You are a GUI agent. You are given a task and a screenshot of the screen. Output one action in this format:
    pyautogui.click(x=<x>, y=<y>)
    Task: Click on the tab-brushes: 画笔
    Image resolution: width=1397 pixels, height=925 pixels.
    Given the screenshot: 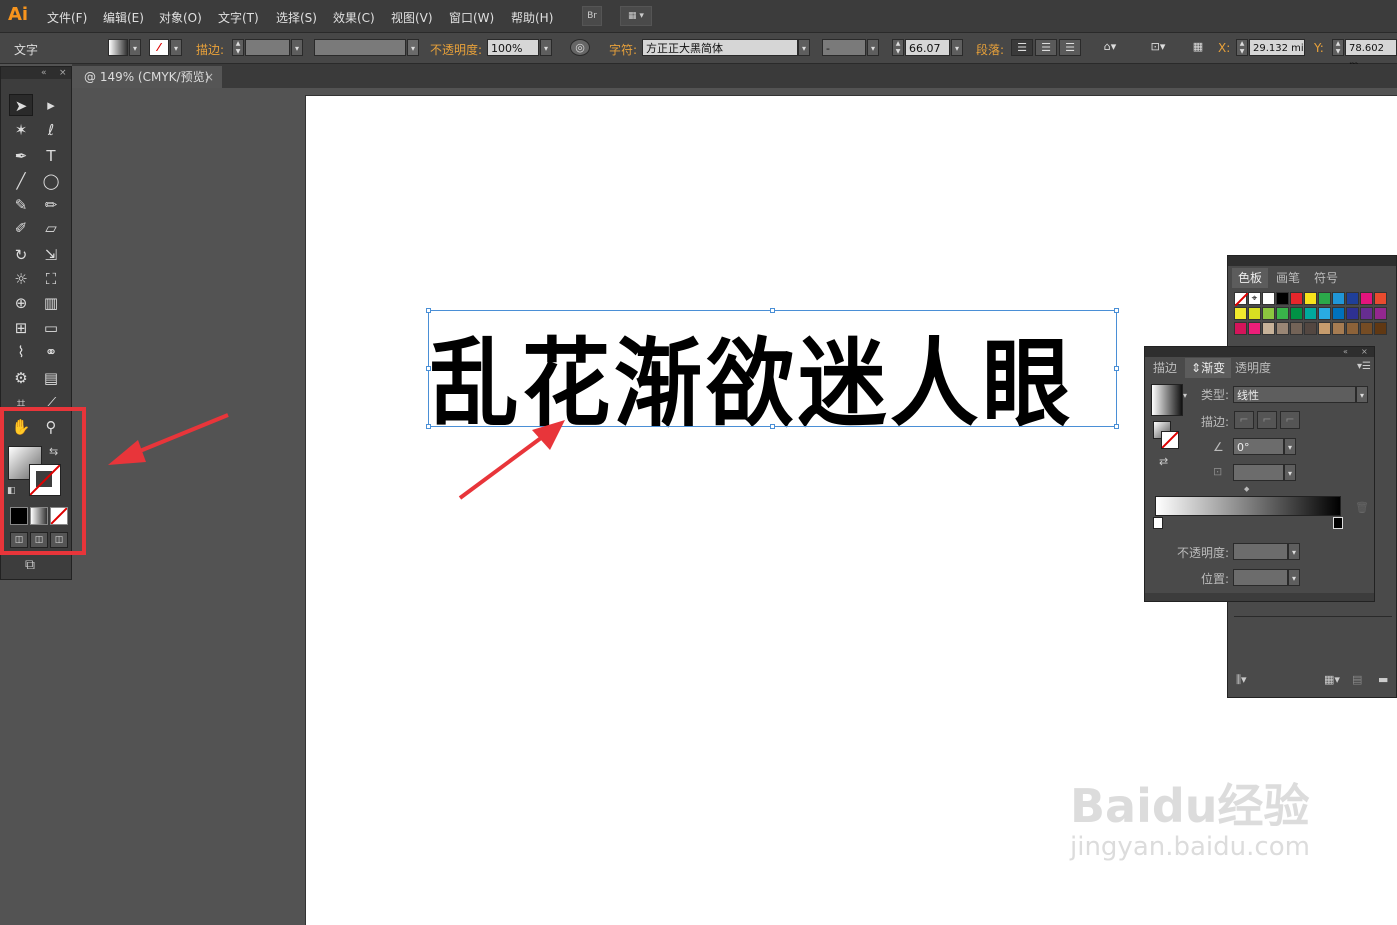 What is the action you would take?
    pyautogui.click(x=1288, y=278)
    